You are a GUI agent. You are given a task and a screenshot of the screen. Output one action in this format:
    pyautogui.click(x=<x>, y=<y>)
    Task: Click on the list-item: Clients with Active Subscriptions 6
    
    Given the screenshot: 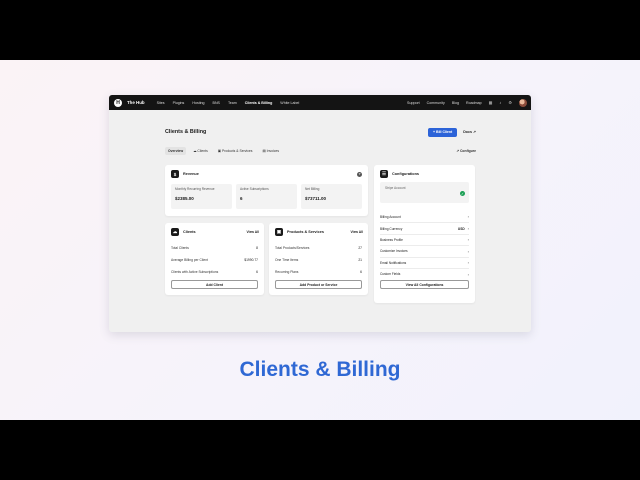 What is the action you would take?
    pyautogui.click(x=214, y=272)
    